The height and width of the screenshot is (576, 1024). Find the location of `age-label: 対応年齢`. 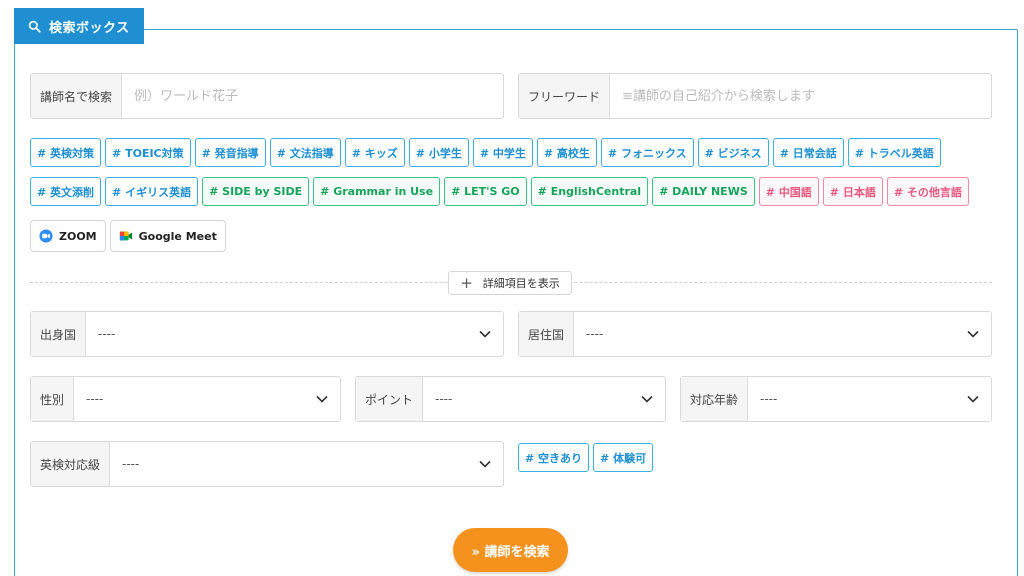

age-label: 対応年齢 is located at coordinates (715, 399).